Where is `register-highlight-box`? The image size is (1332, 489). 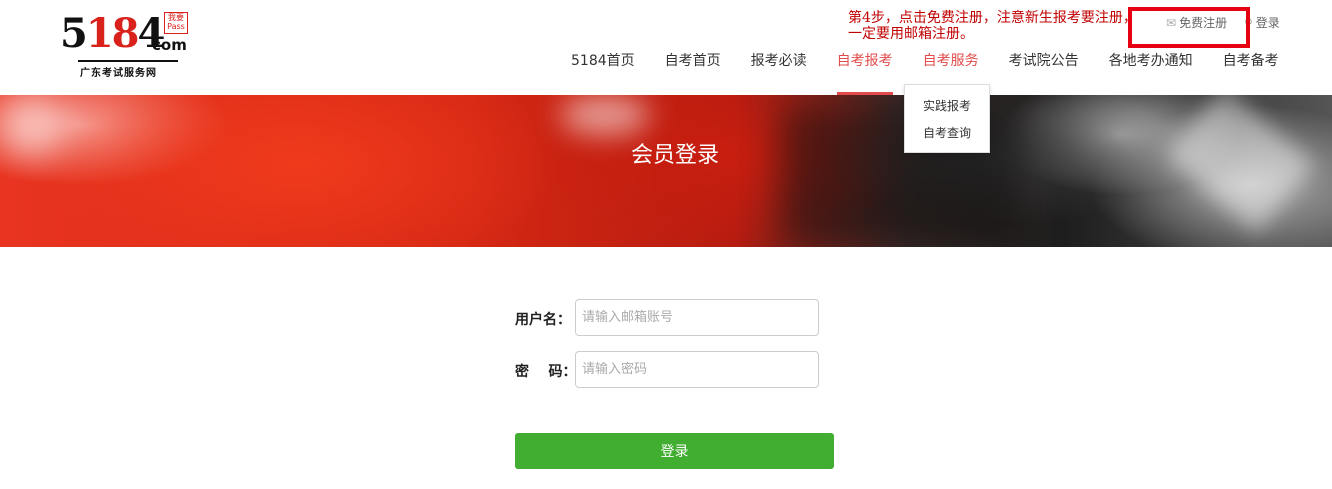
register-highlight-box is located at coordinates (1189, 27).